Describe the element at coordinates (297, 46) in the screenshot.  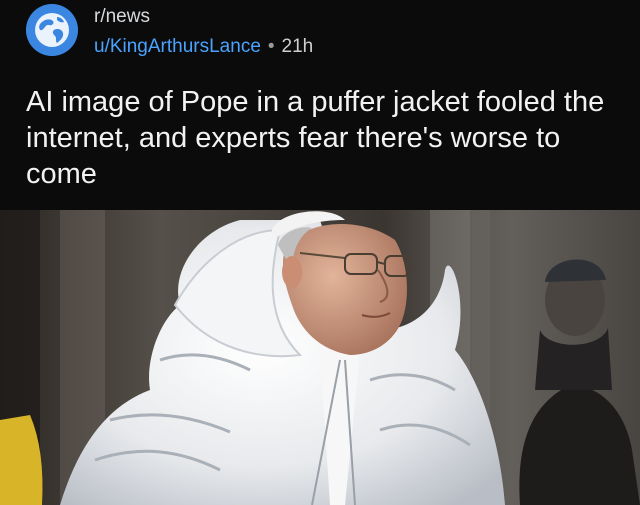
I see `post-age: 21h` at that location.